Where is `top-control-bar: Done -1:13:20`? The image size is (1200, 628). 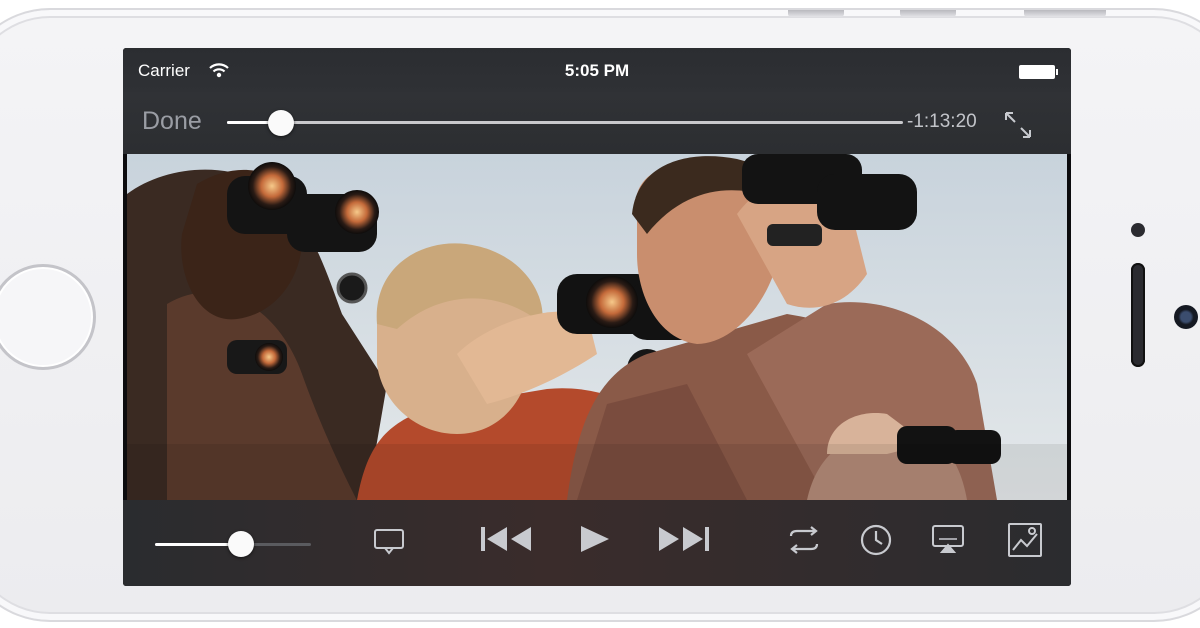
top-control-bar: Done -1:13:20 is located at coordinates (597, 123).